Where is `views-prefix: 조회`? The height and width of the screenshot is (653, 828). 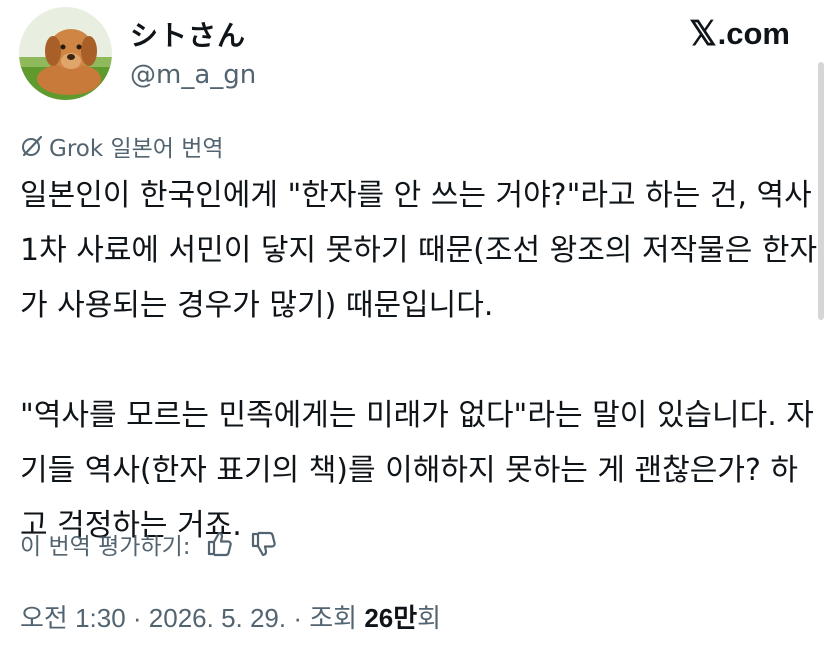 views-prefix: 조회 is located at coordinates (337, 618).